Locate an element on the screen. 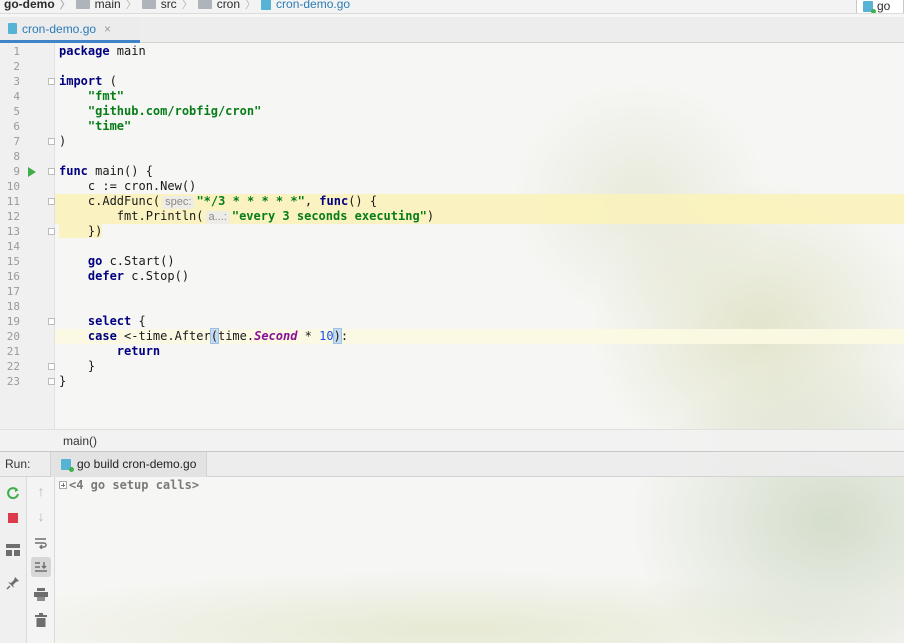 This screenshot has height=643, width=904. code-line: defer c.Stop() is located at coordinates (479, 276).